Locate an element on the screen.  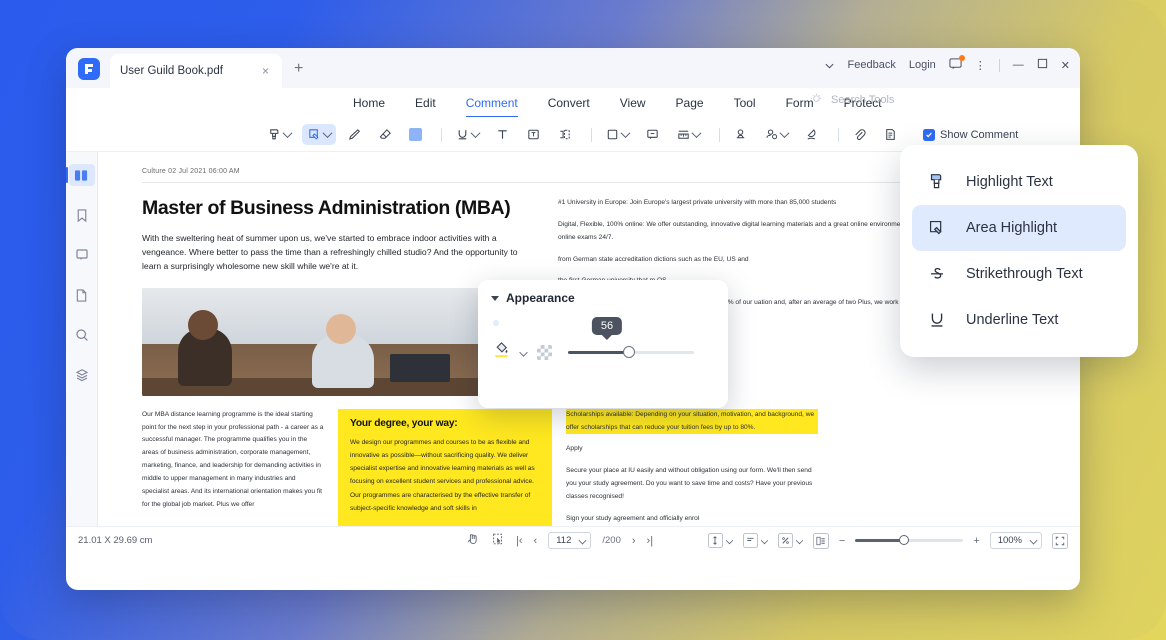
menu-convert: Convert is located at coordinates (569, 103).